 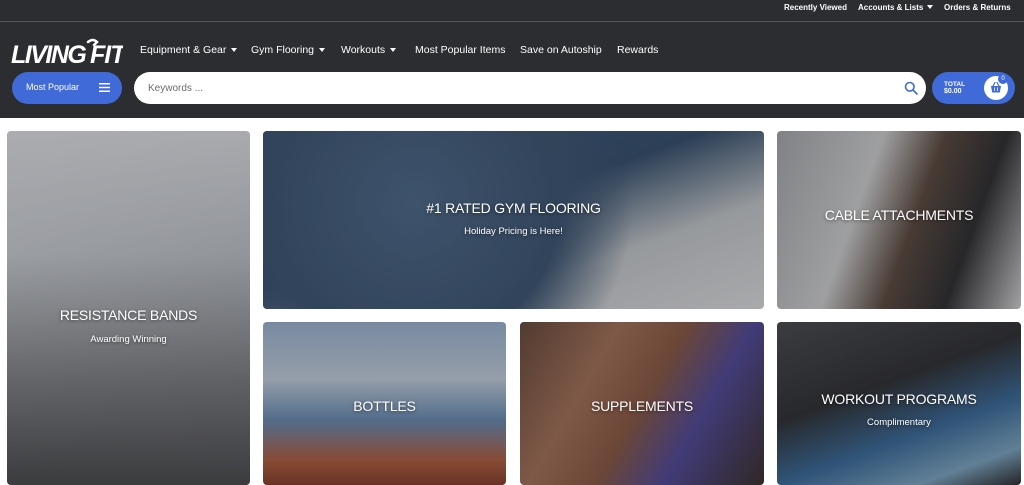 I want to click on tile-subtitle: Complimentary, so click(x=899, y=422).